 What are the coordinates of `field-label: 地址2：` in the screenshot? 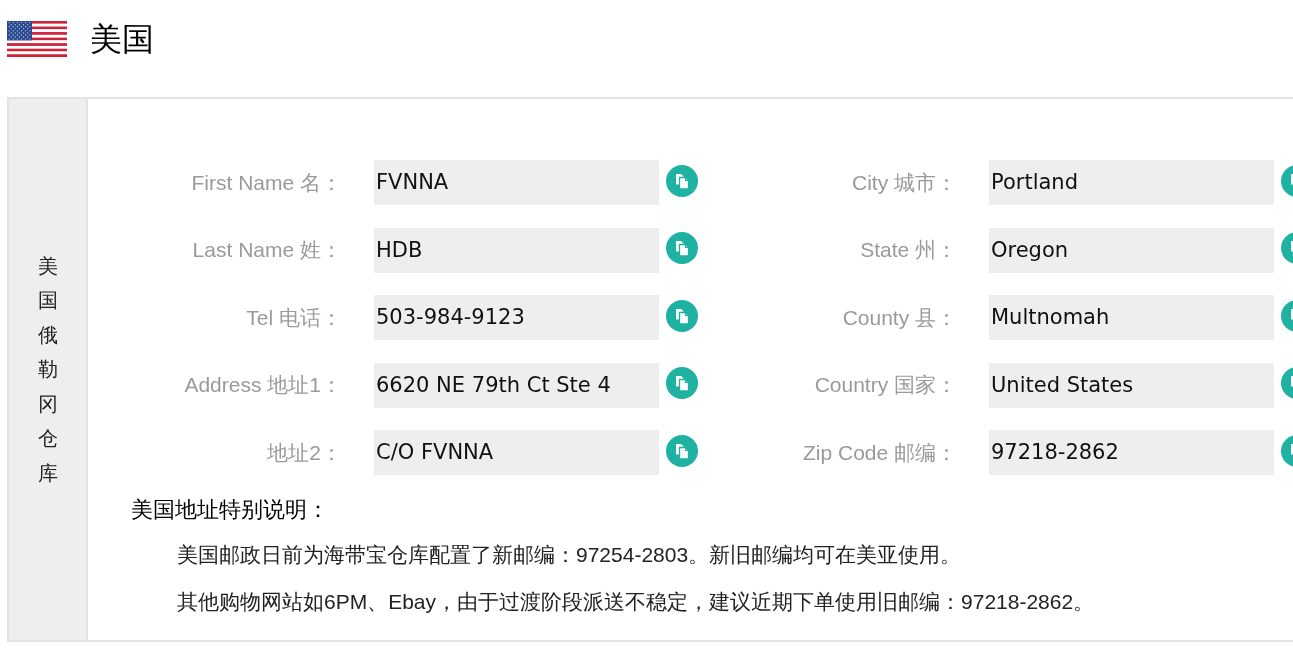 It's located at (304, 452).